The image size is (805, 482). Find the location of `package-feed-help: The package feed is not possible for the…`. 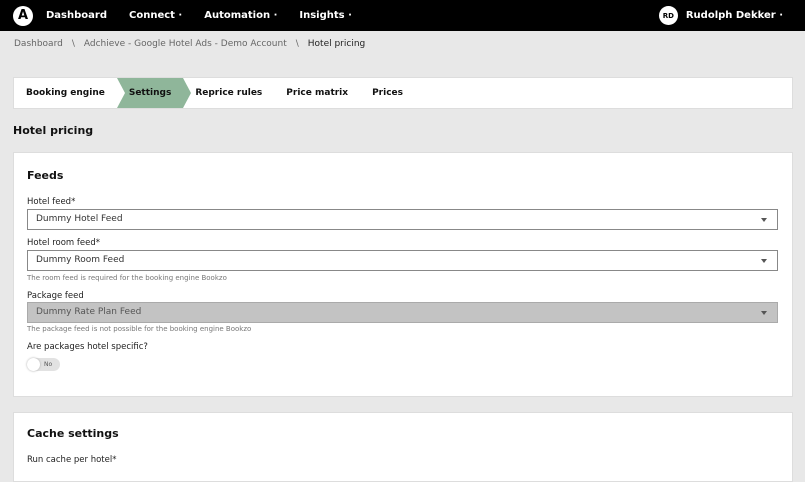

package-feed-help: The package feed is not possible for the… is located at coordinates (139, 329).